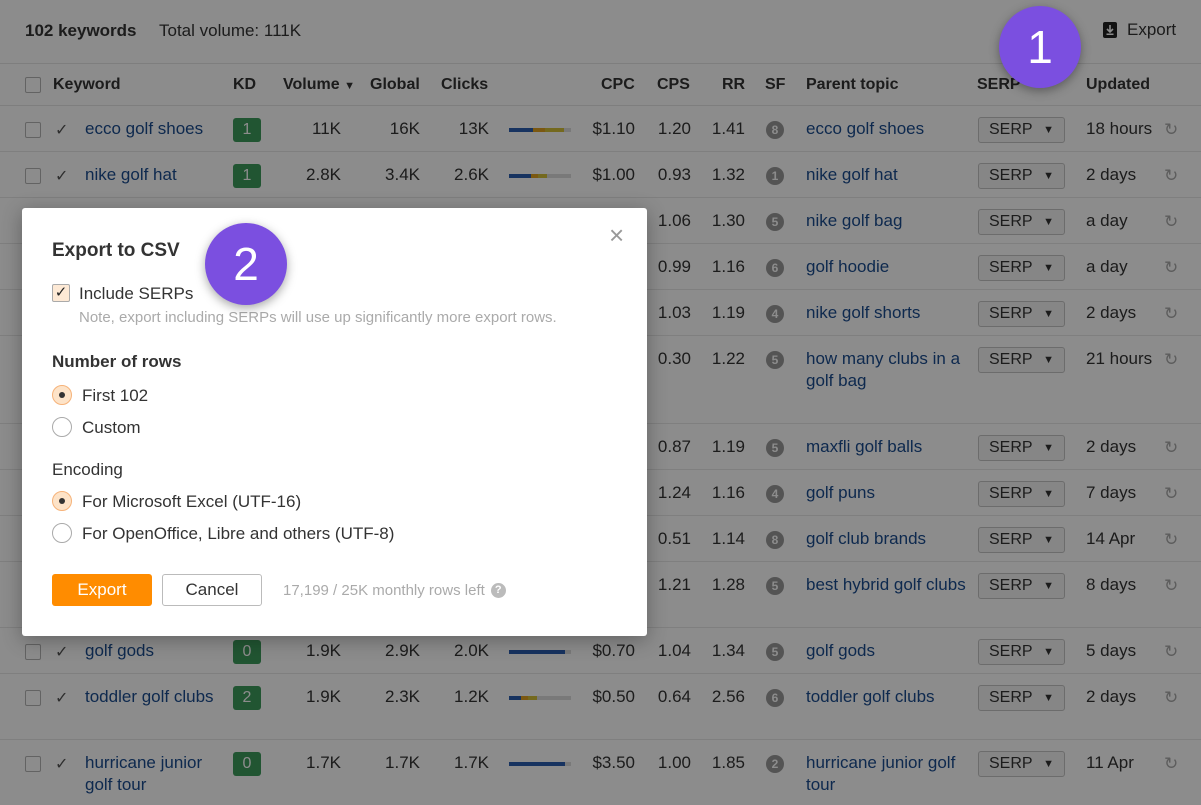 The height and width of the screenshot is (805, 1201). What do you see at coordinates (498, 590) in the screenshot?
I see `help-icon: ?` at bounding box center [498, 590].